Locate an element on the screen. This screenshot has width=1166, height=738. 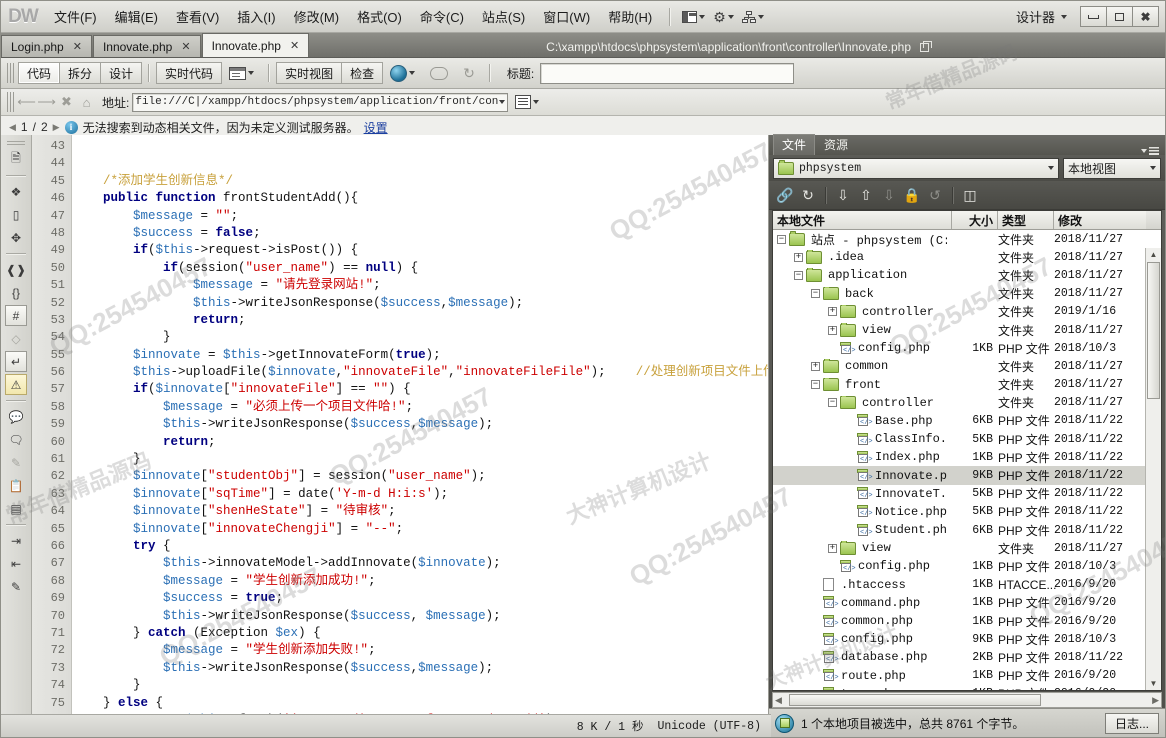
file-tree-row: − front 文件夹 2018/11/27 is located at coordinates (959, 385).